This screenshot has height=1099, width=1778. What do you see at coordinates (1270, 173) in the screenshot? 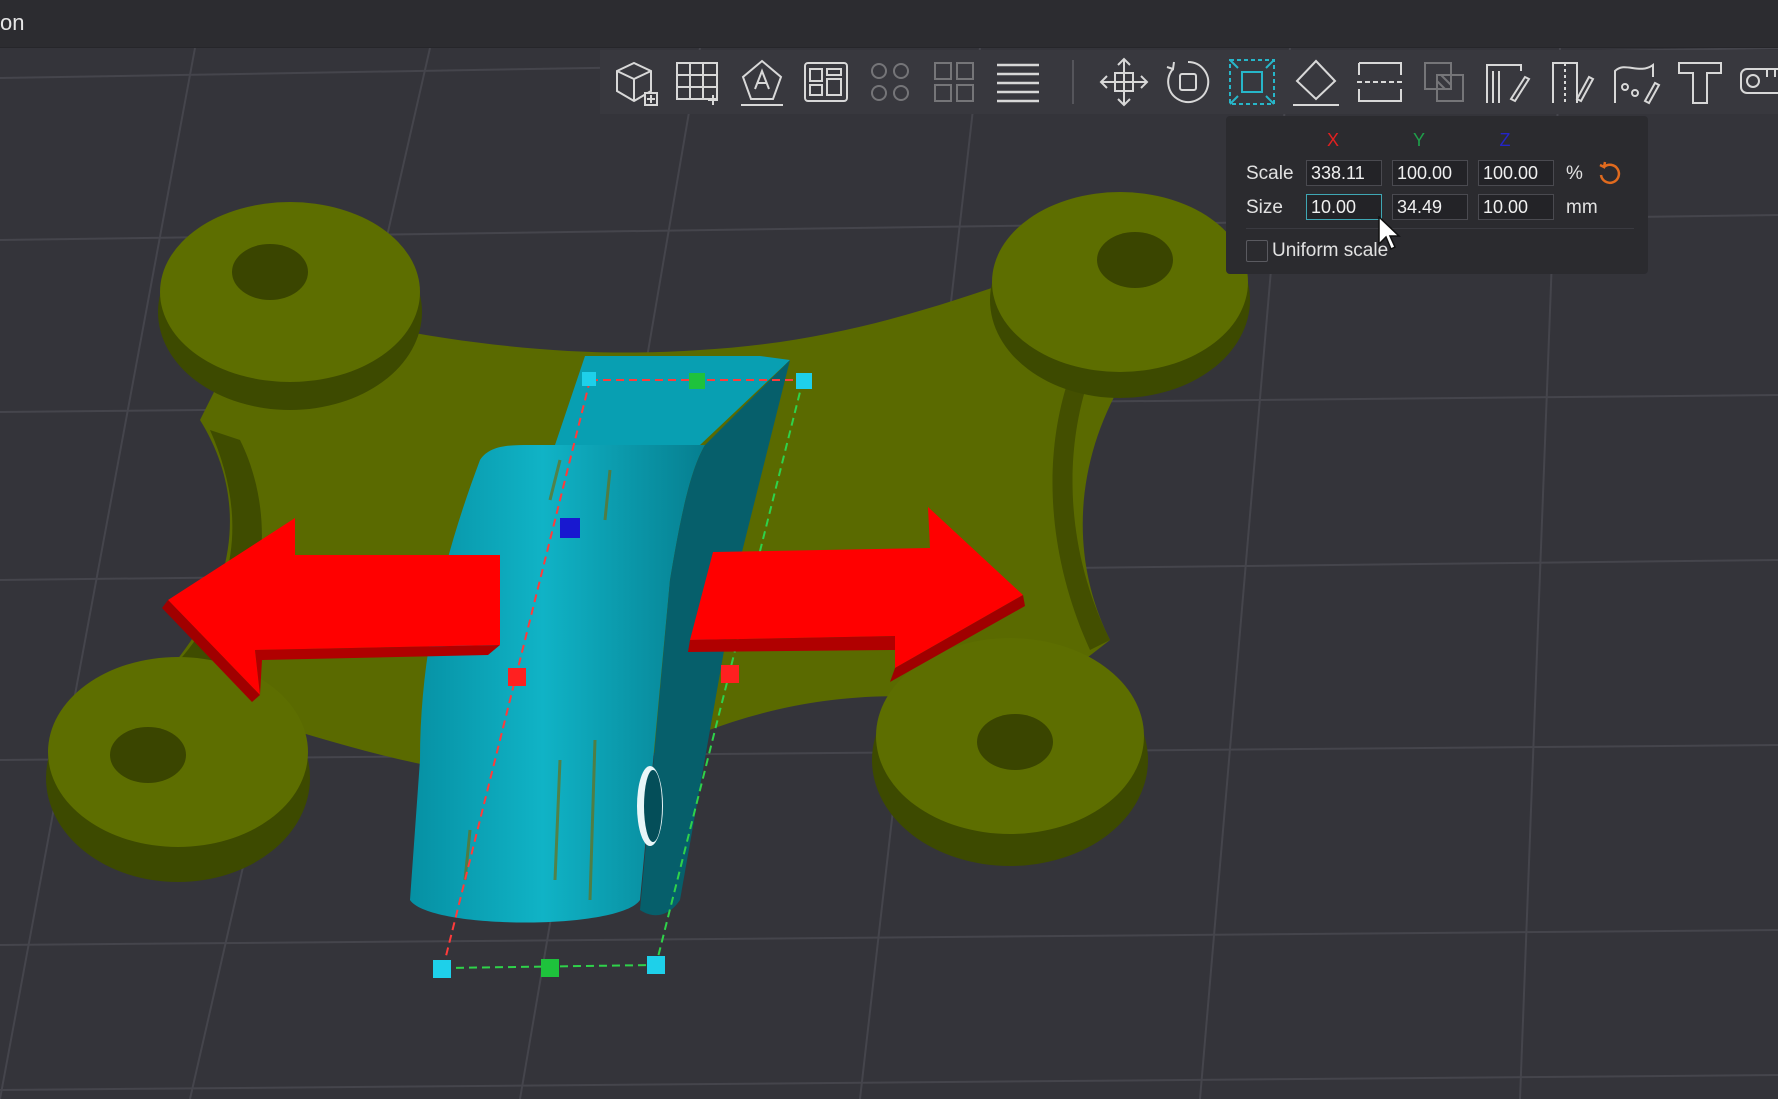
I see `scale-label: Scale` at bounding box center [1270, 173].